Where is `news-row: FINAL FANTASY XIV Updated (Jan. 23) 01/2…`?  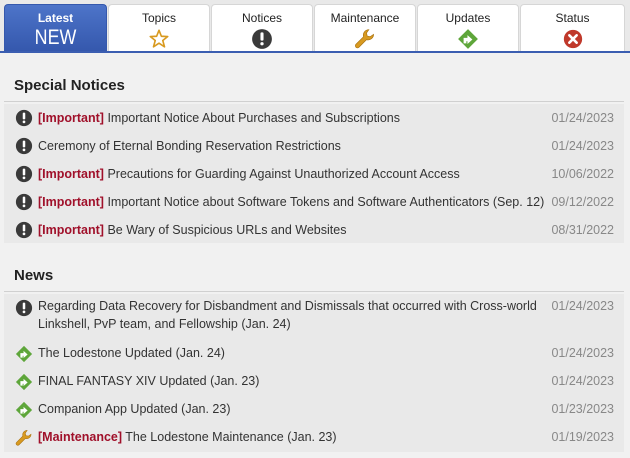
news-row: FINAL FANTASY XIV Updated (Jan. 23) 01/2… is located at coordinates (314, 382).